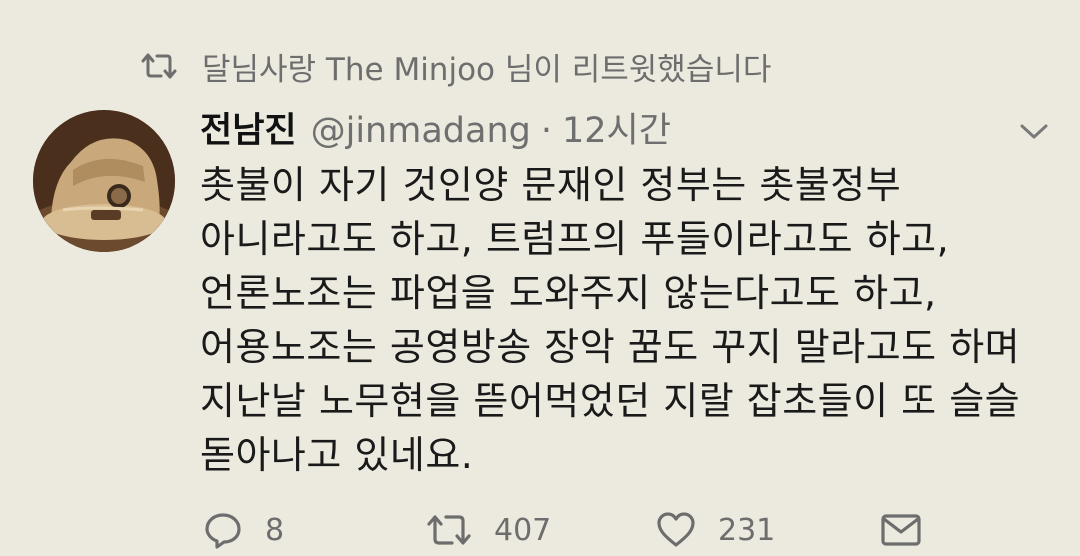  Describe the element at coordinates (616, 131) in the screenshot. I see `timestamp: 12시간` at that location.